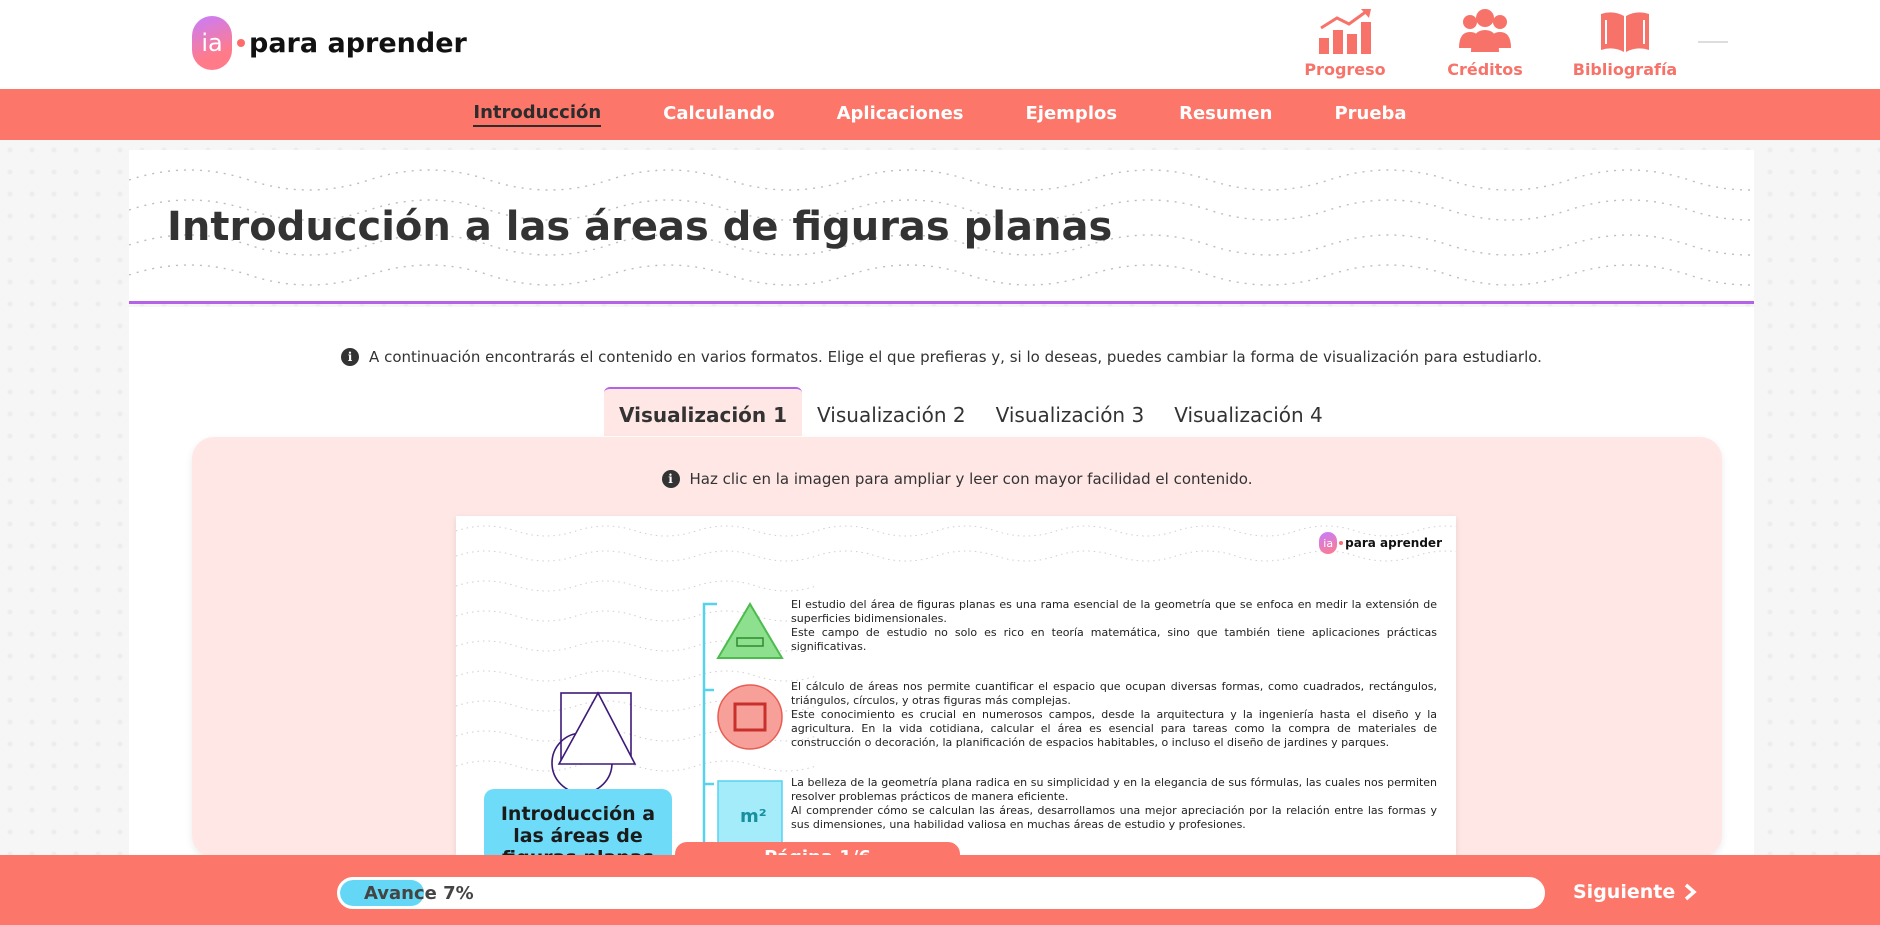 The height and width of the screenshot is (925, 1880). Describe the element at coordinates (1625, 32) in the screenshot. I see `open-book-icon` at that location.